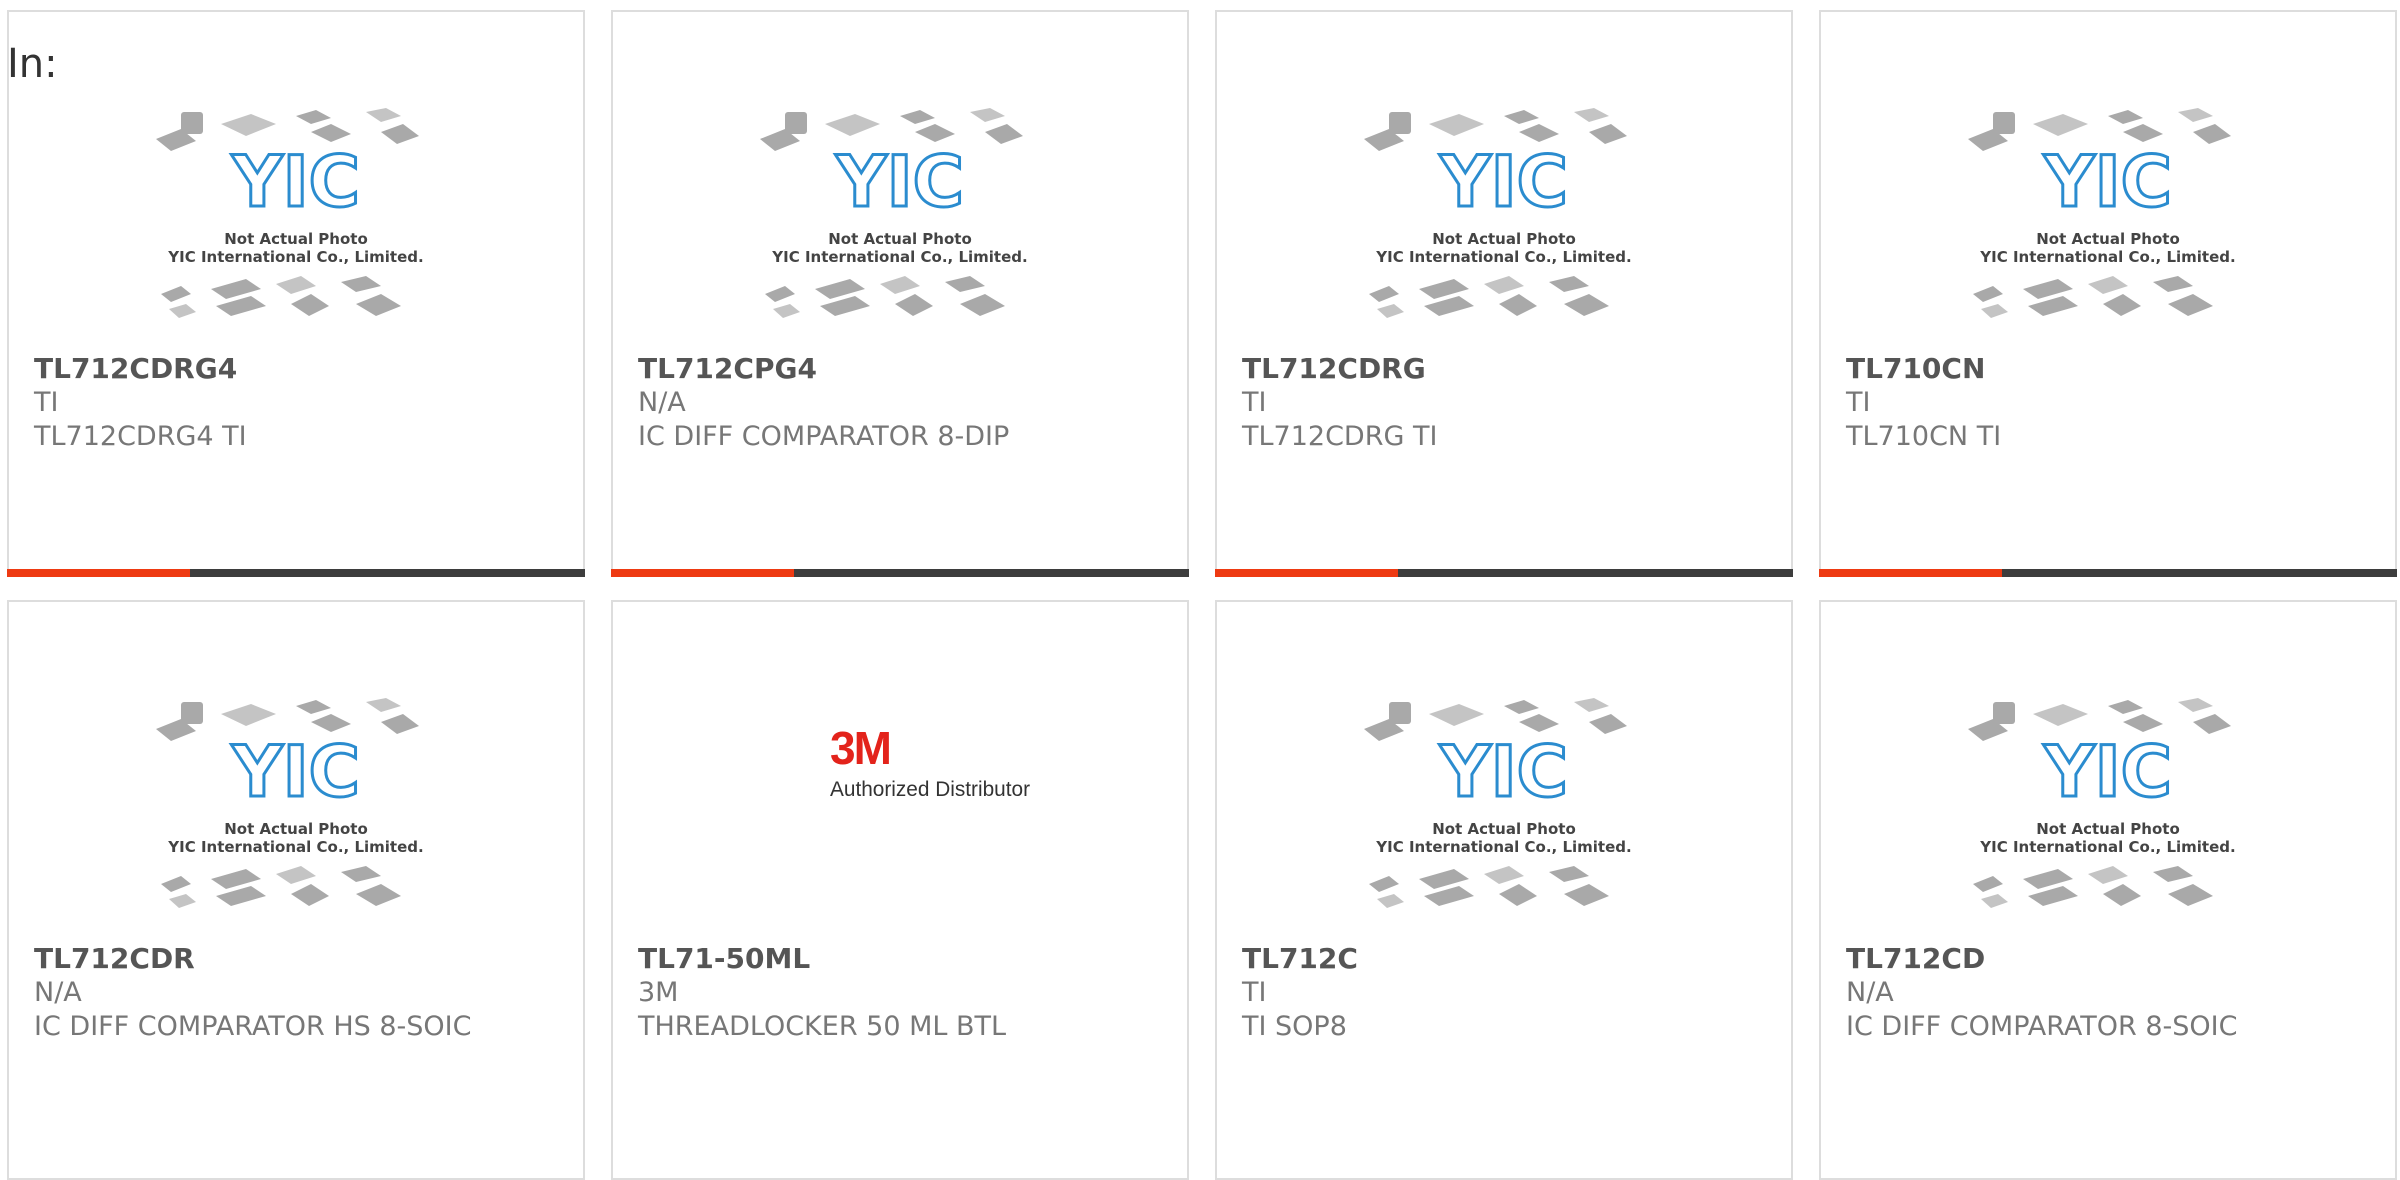 Image resolution: width=2400 pixels, height=1180 pixels. I want to click on part-number: TL710CN, so click(1915, 368).